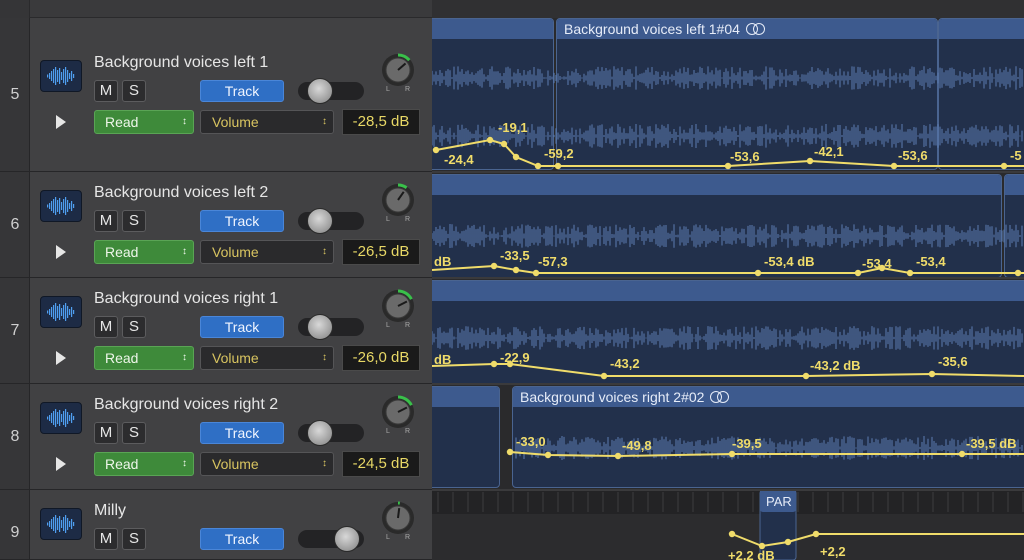  What do you see at coordinates (779, 501) in the screenshot?
I see `region-name: PAR` at bounding box center [779, 501].